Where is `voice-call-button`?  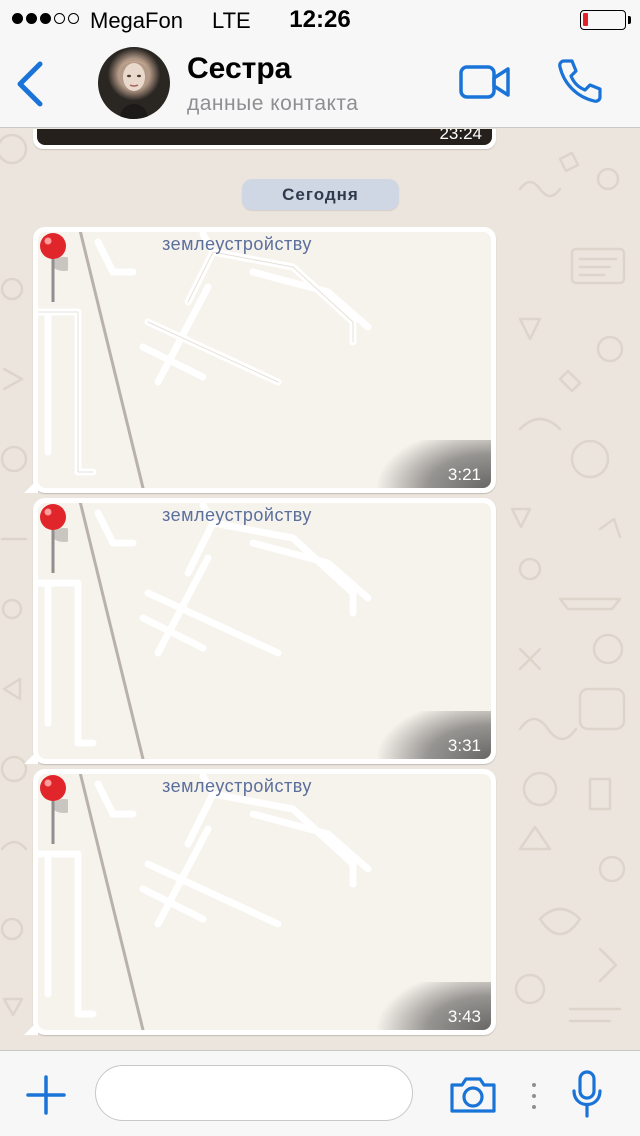 voice-call-button is located at coordinates (580, 81).